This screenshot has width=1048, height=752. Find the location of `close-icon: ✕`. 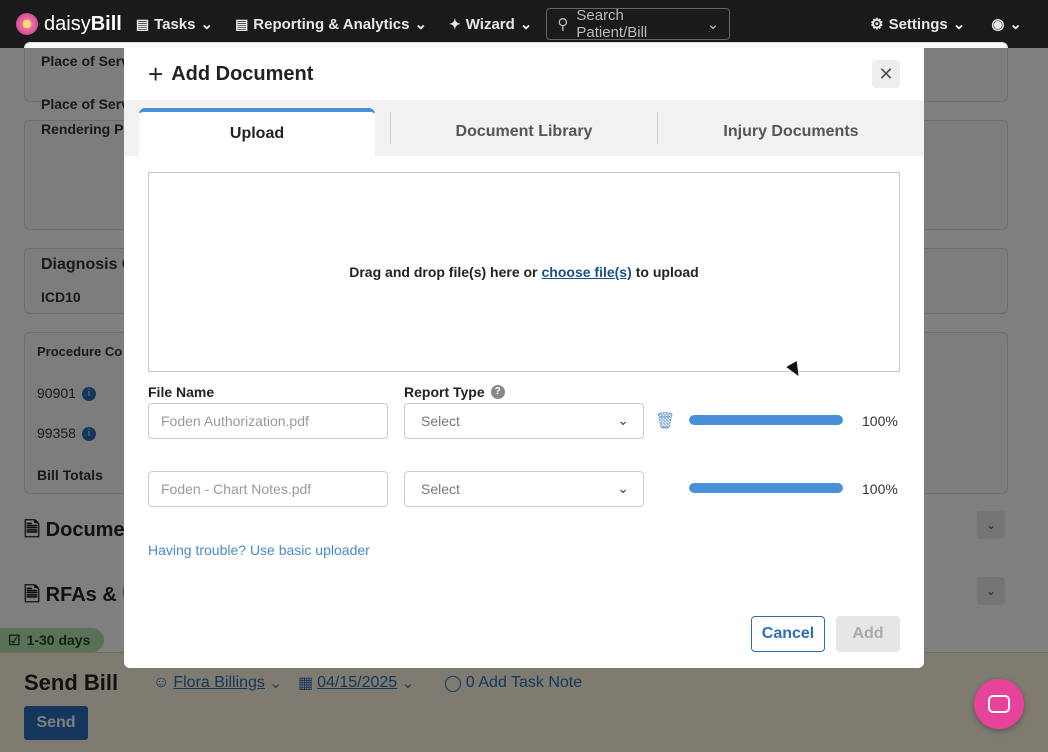

close-icon: ✕ is located at coordinates (886, 74).